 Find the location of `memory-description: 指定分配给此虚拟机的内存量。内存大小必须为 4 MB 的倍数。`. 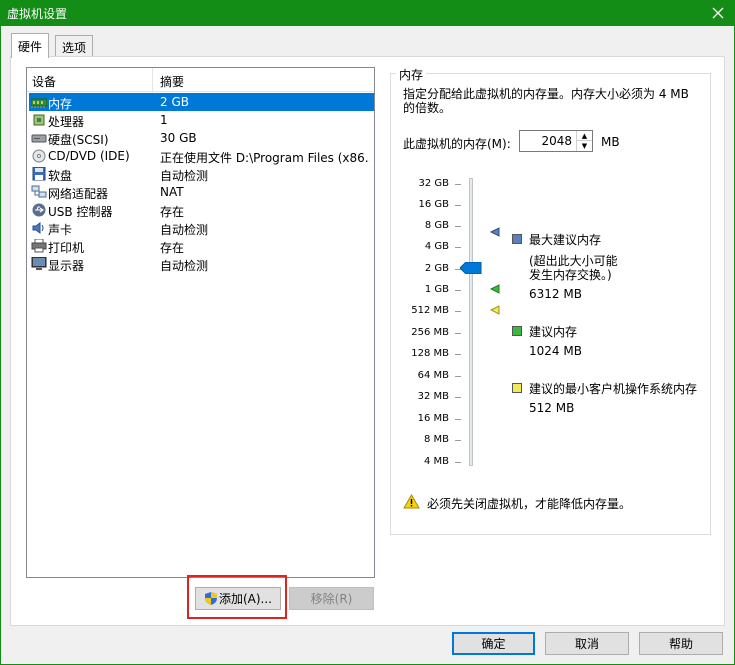

memory-description: 指定分配给此虚拟机的内存量。内存大小必须为 4 MB 的倍数。 is located at coordinates (546, 101).